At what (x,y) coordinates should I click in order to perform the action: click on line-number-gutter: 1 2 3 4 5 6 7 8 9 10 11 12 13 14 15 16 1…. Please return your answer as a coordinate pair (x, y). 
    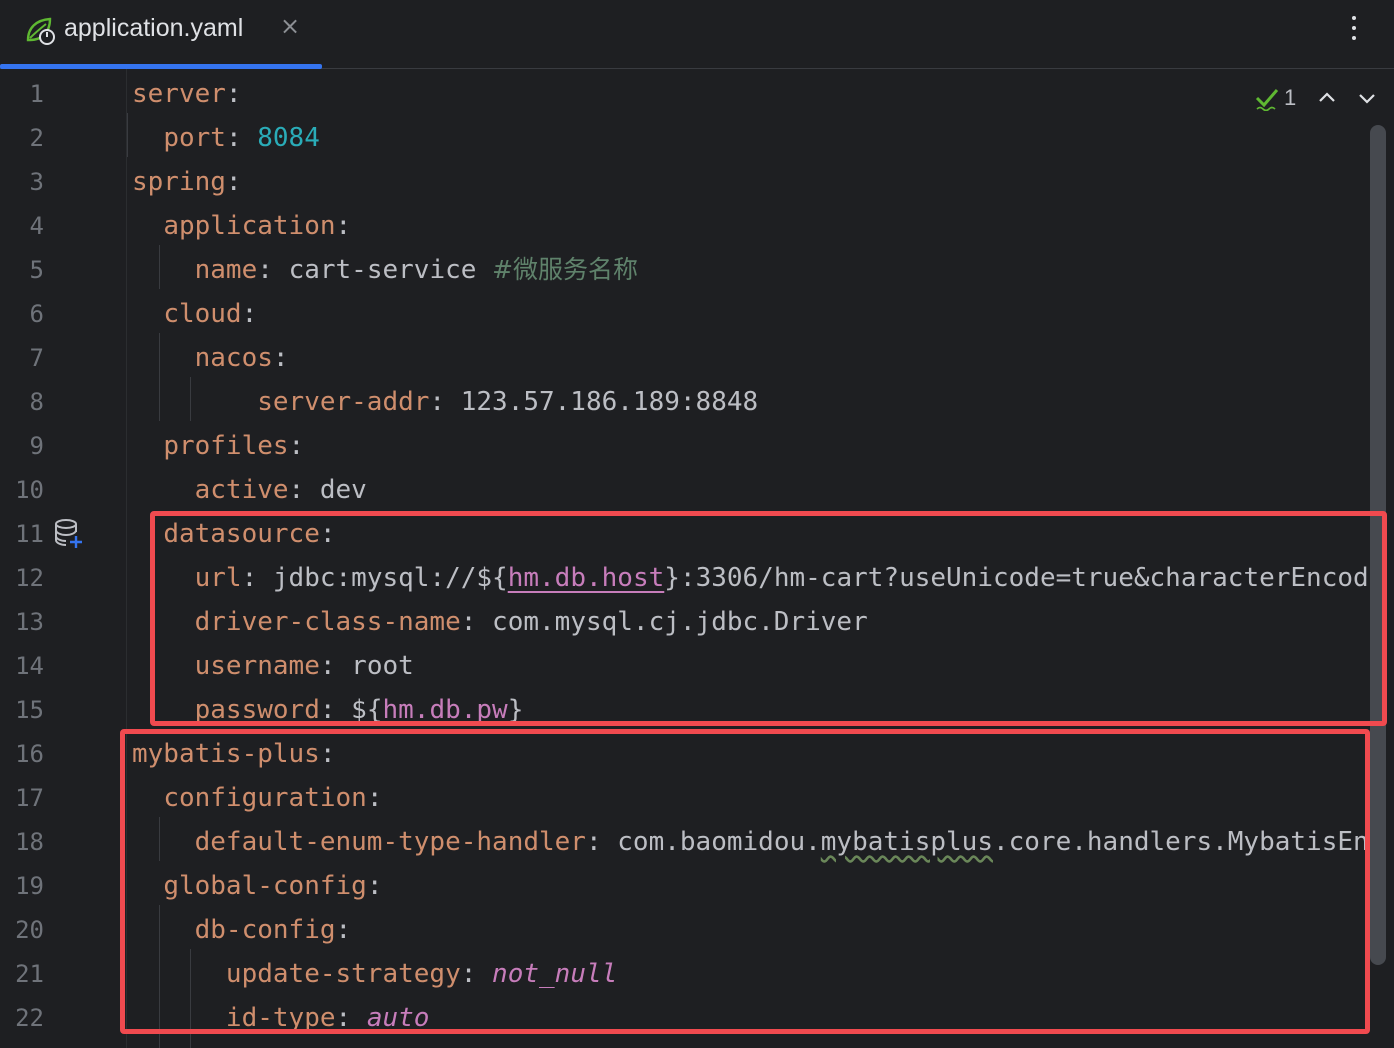
    Looking at the image, I should click on (63, 558).